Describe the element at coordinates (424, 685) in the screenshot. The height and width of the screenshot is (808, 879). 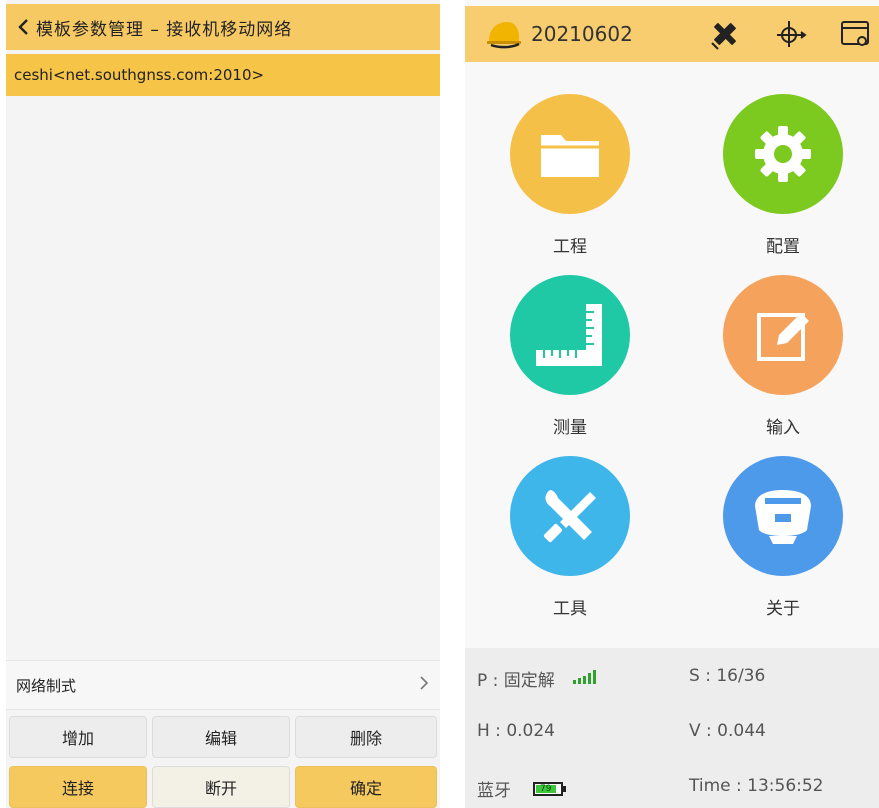
I see `chevron-right-icon` at that location.